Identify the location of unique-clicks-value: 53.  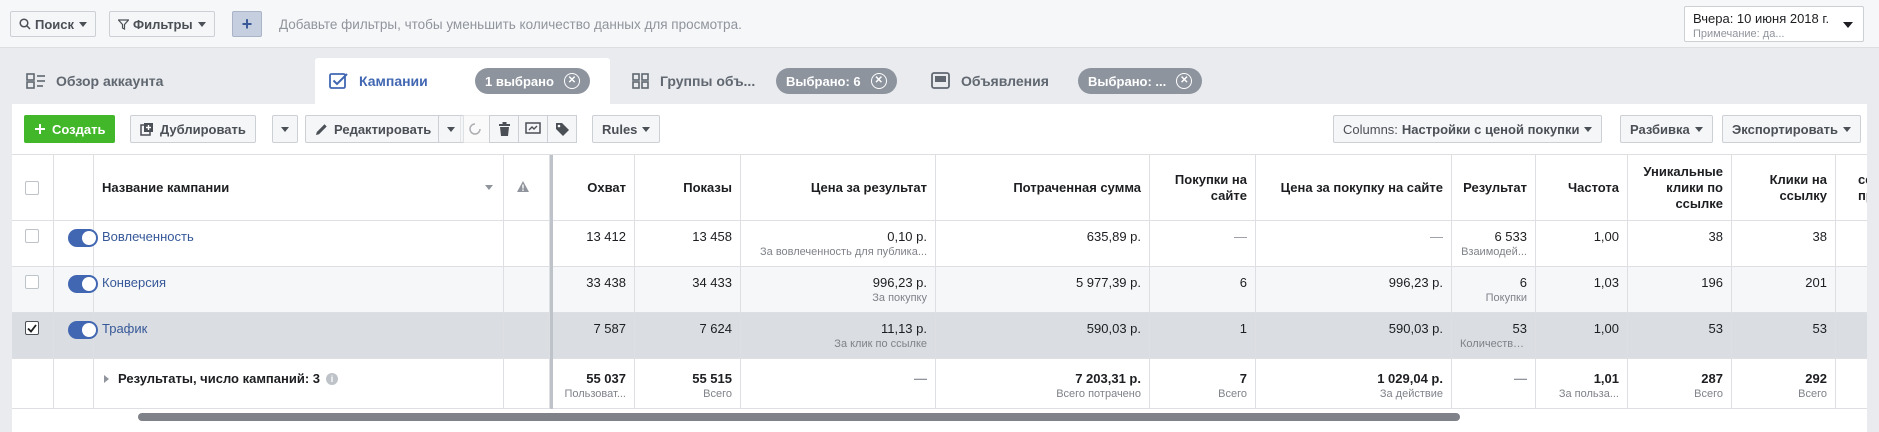
(1715, 328).